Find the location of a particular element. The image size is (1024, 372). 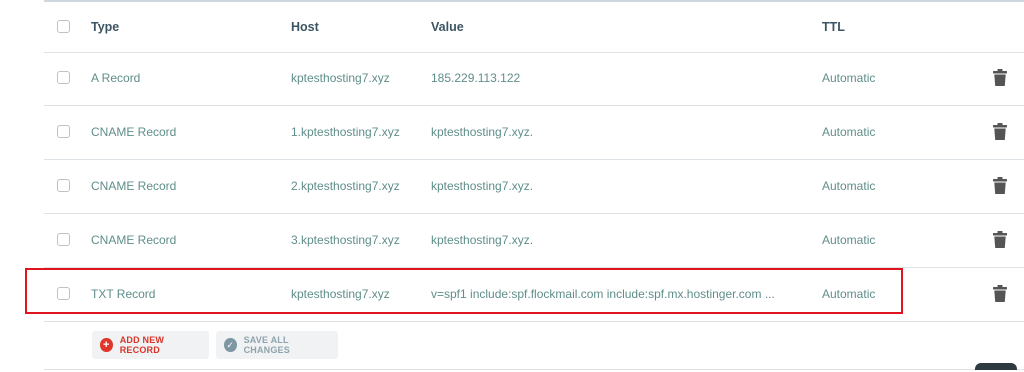

save-all-changes-label: SAVE ALL CHANGES is located at coordinates (266, 345).